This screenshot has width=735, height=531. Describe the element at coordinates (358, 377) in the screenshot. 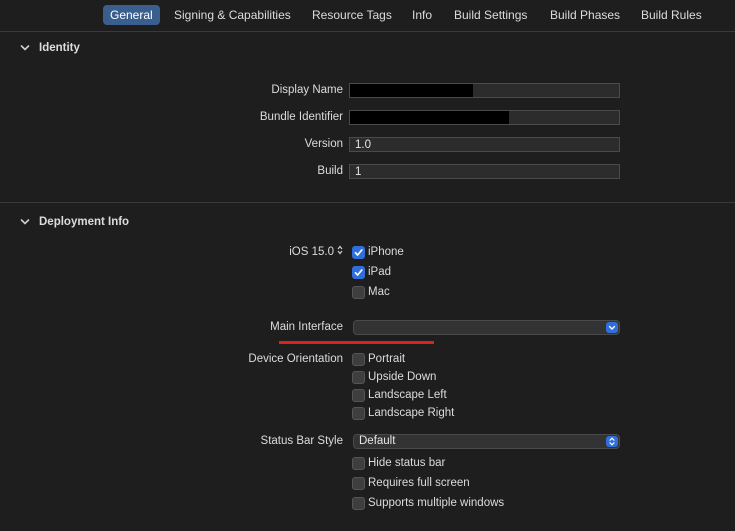

I see `upside-down-checkbox` at that location.